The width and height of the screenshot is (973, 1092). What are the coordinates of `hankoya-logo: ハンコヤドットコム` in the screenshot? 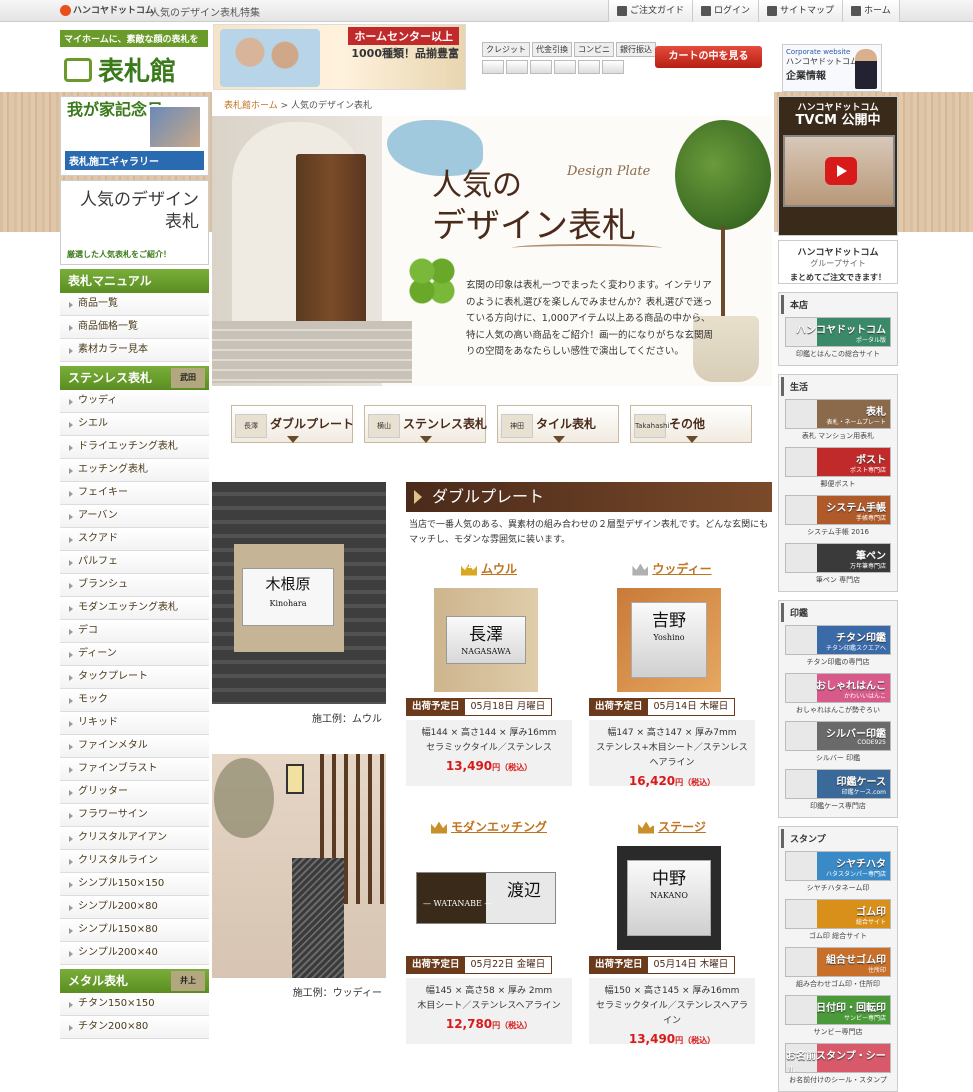 It's located at (107, 9).